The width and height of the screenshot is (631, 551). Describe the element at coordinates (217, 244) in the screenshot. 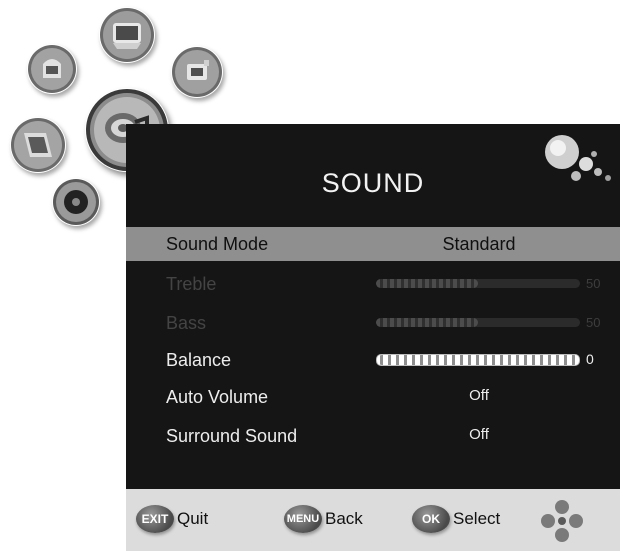

I see `sound-mode-label: Sound Mode` at that location.